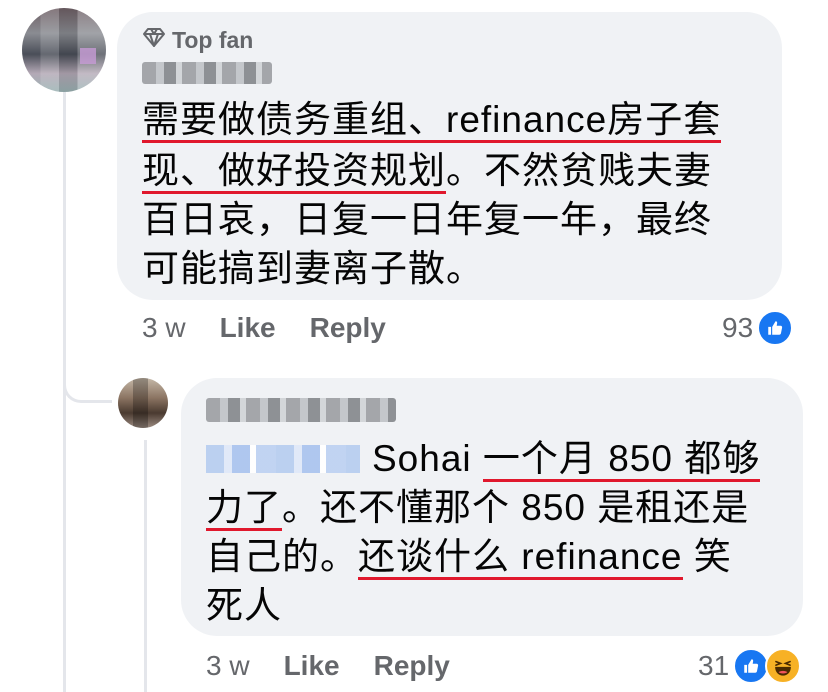 The image size is (828, 692). I want to click on thread-line-reply, so click(145, 566).